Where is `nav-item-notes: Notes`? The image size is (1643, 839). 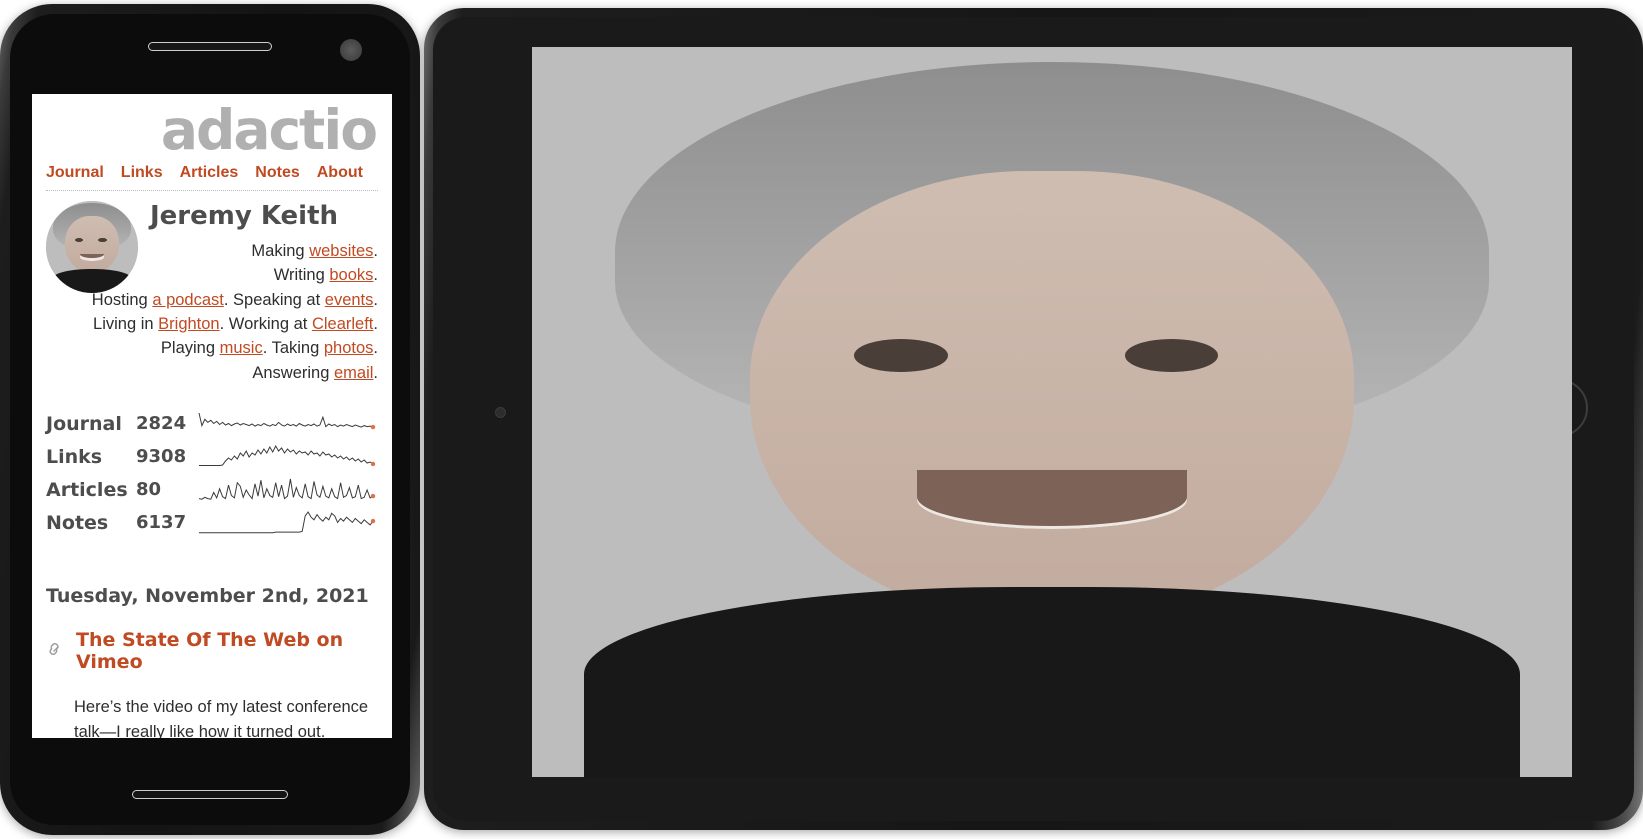
nav-item-notes: Notes is located at coordinates (277, 173).